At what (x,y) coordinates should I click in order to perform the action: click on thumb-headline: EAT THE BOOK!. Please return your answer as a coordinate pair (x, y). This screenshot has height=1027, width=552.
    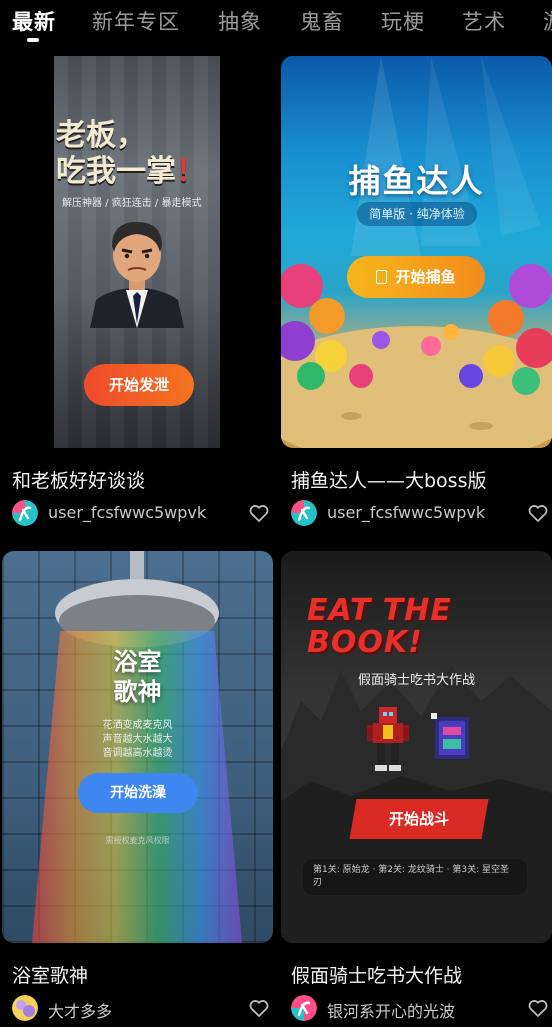
    Looking at the image, I should click on (379, 627).